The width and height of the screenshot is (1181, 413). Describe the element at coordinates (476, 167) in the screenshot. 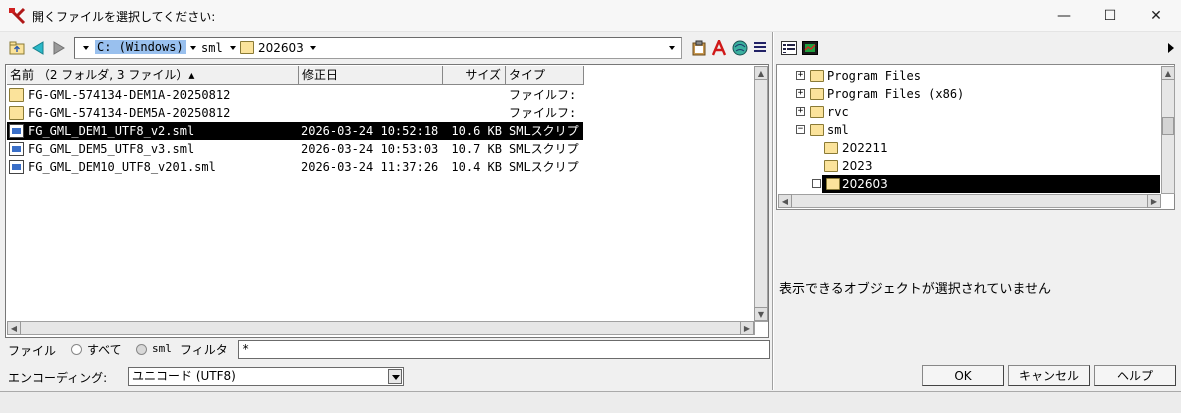

I see `file-size: 10.4 KB` at that location.